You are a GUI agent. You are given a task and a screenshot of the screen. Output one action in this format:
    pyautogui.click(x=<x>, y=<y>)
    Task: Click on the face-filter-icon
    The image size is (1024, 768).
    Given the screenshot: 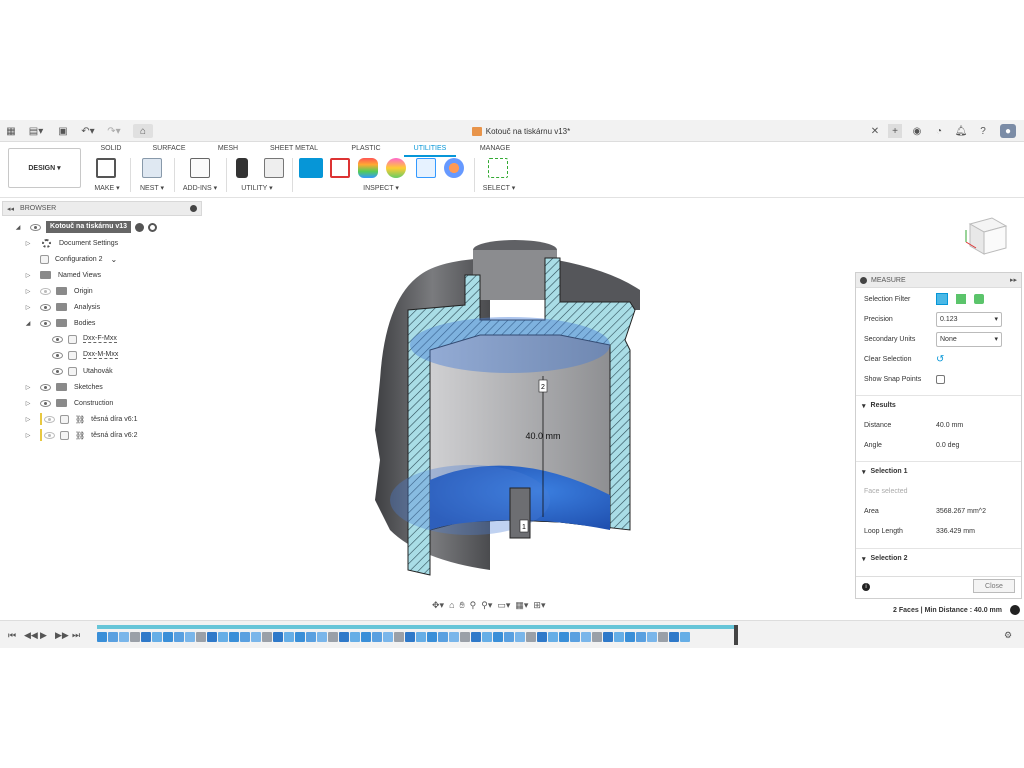 What is the action you would take?
    pyautogui.click(x=942, y=299)
    